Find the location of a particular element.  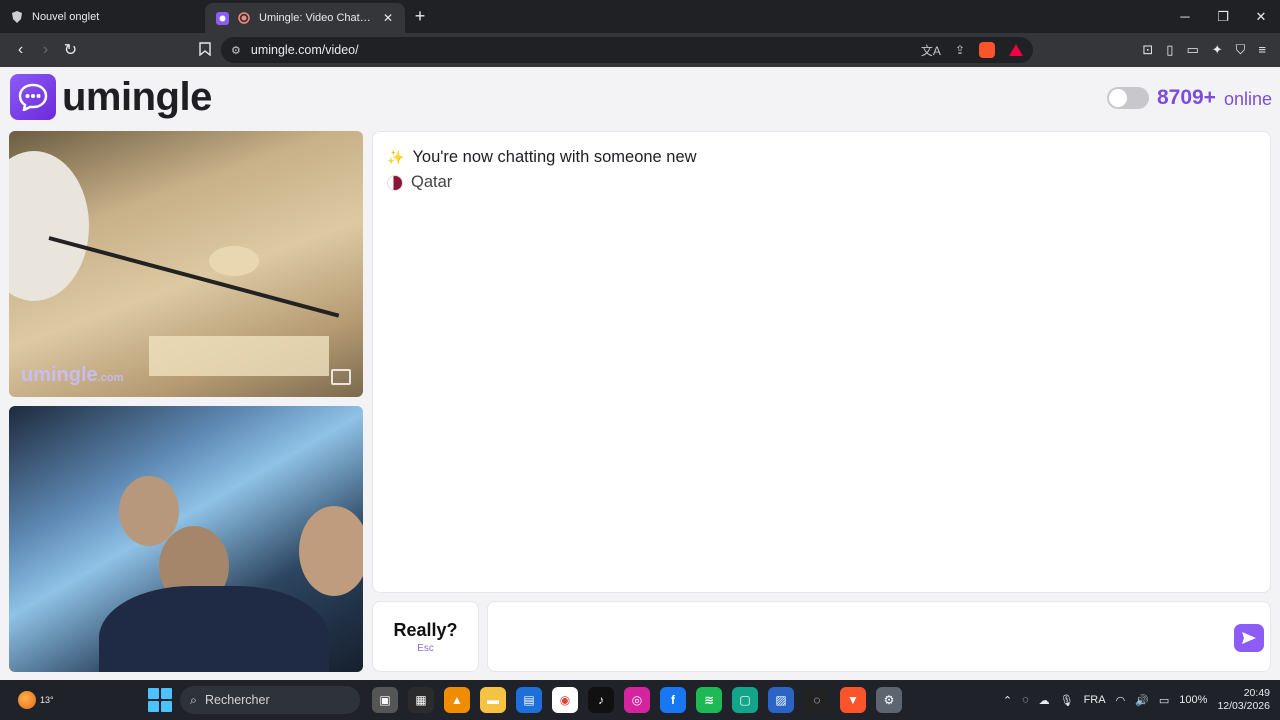

photos-icon: ▨ is located at coordinates (781, 700).